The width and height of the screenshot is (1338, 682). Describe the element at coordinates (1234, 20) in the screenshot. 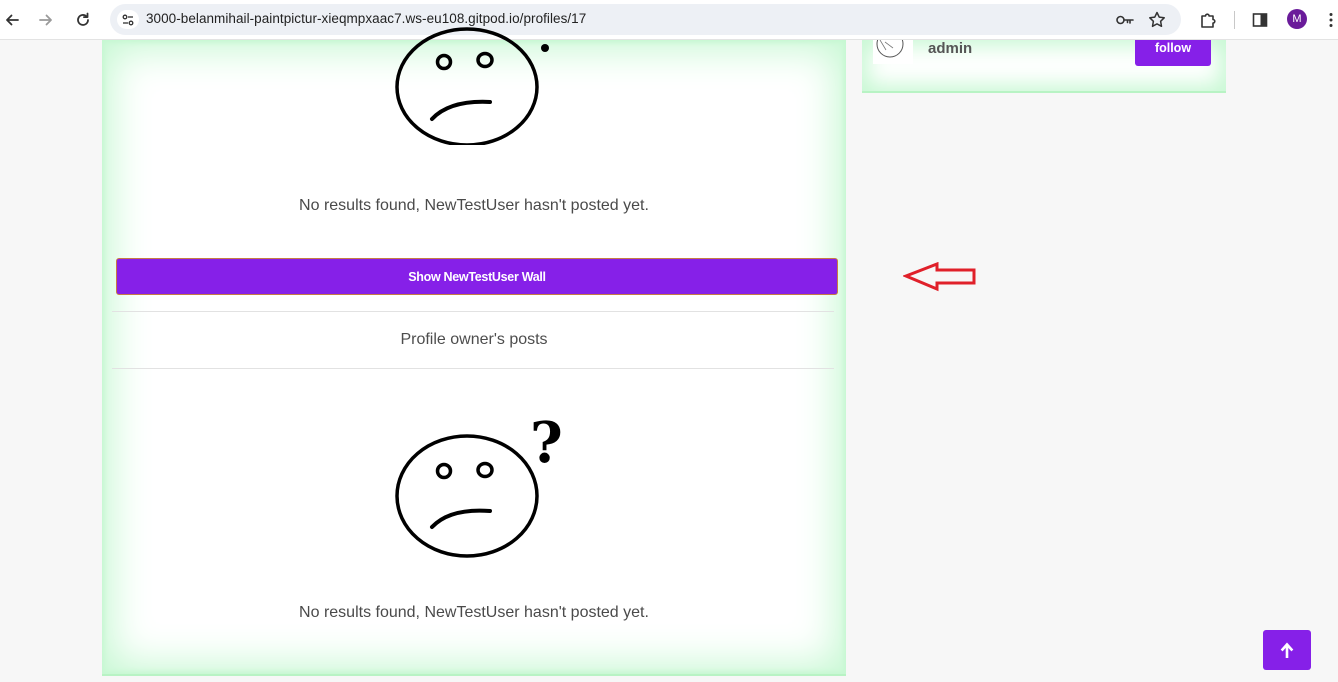

I see `toolbar-separator` at that location.